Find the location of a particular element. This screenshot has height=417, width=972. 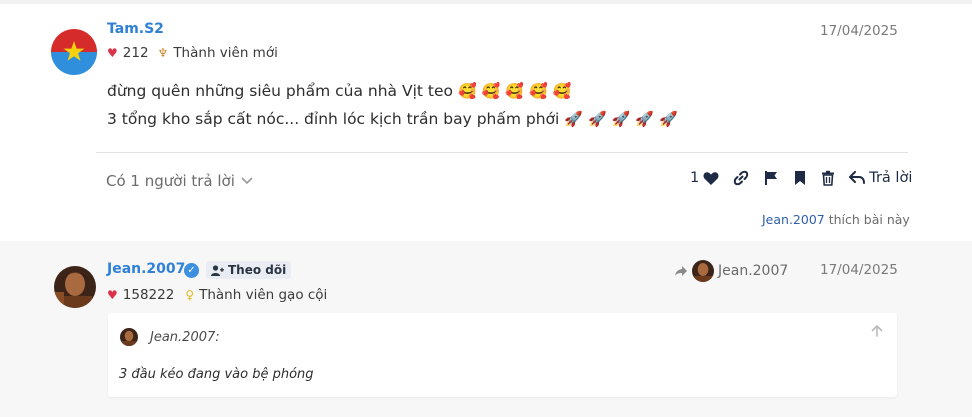

reposted-from-user: Jean.2007 is located at coordinates (753, 271).